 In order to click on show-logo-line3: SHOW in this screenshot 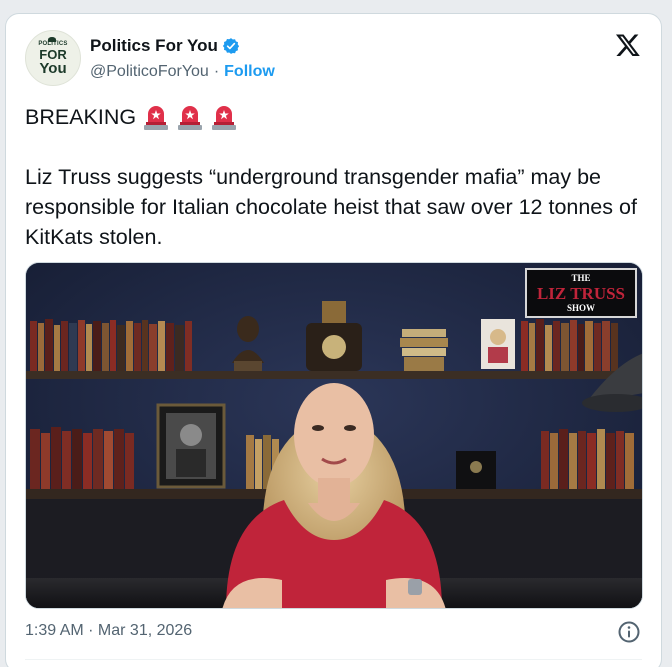, I will do `click(580, 307)`.